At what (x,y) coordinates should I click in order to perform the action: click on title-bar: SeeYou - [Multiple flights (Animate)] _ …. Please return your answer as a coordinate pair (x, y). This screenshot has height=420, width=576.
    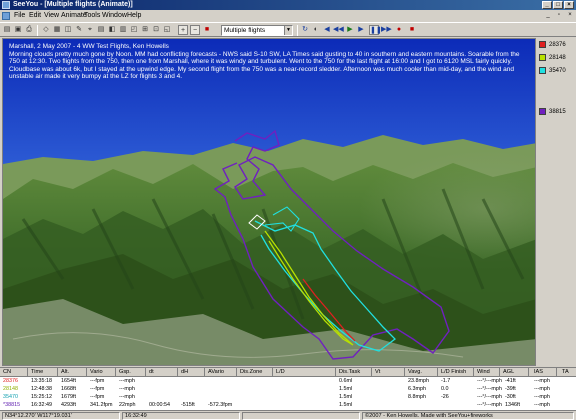
    Looking at the image, I should click on (288, 5).